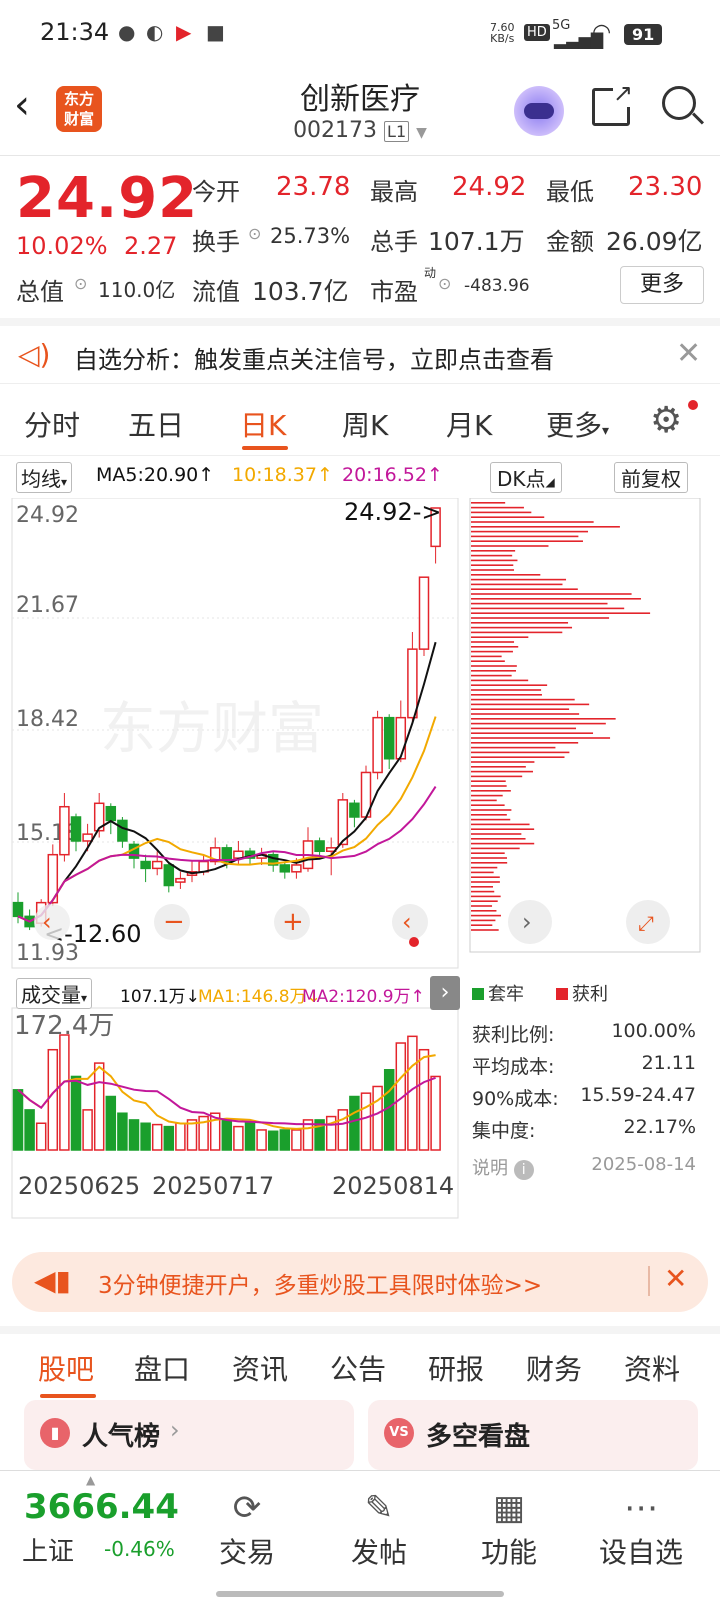  I want to click on banner-text: 3分钟便捷开户，多重炒股工具限时体验>>, so click(320, 1283).